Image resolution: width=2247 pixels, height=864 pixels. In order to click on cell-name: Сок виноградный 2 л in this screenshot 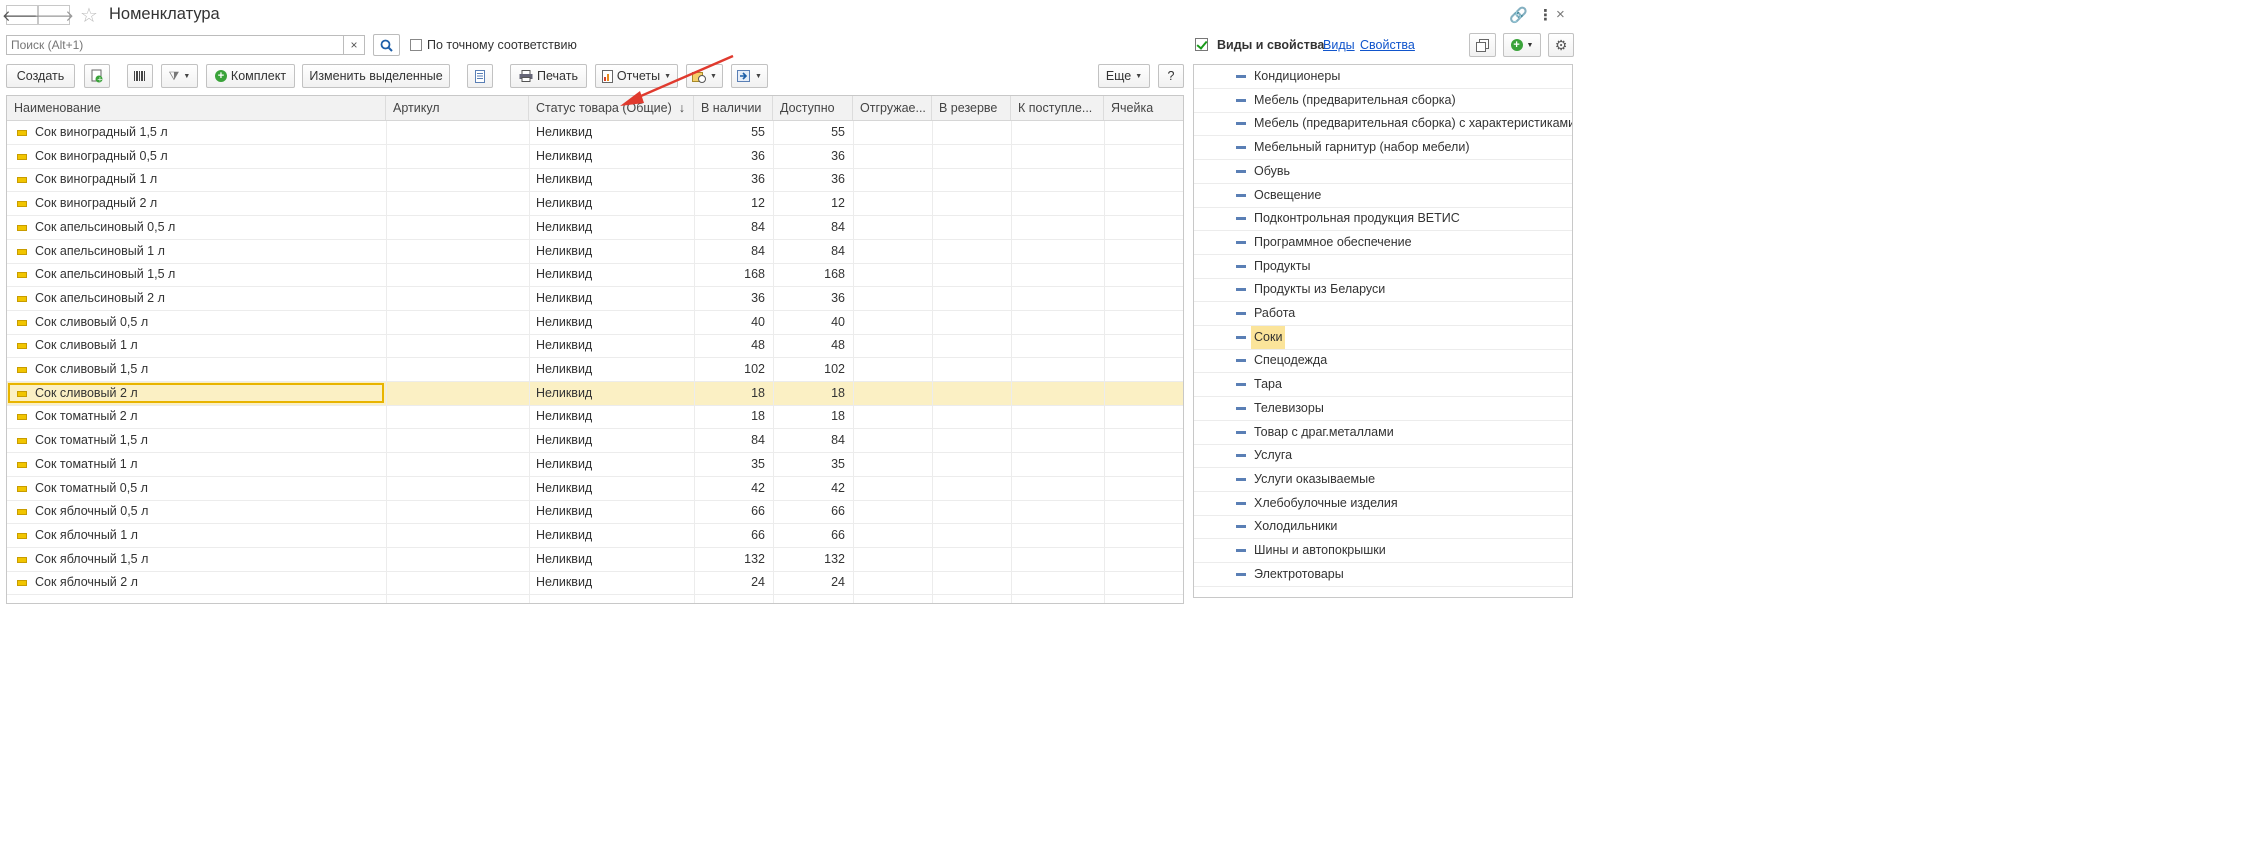, I will do `click(207, 203)`.